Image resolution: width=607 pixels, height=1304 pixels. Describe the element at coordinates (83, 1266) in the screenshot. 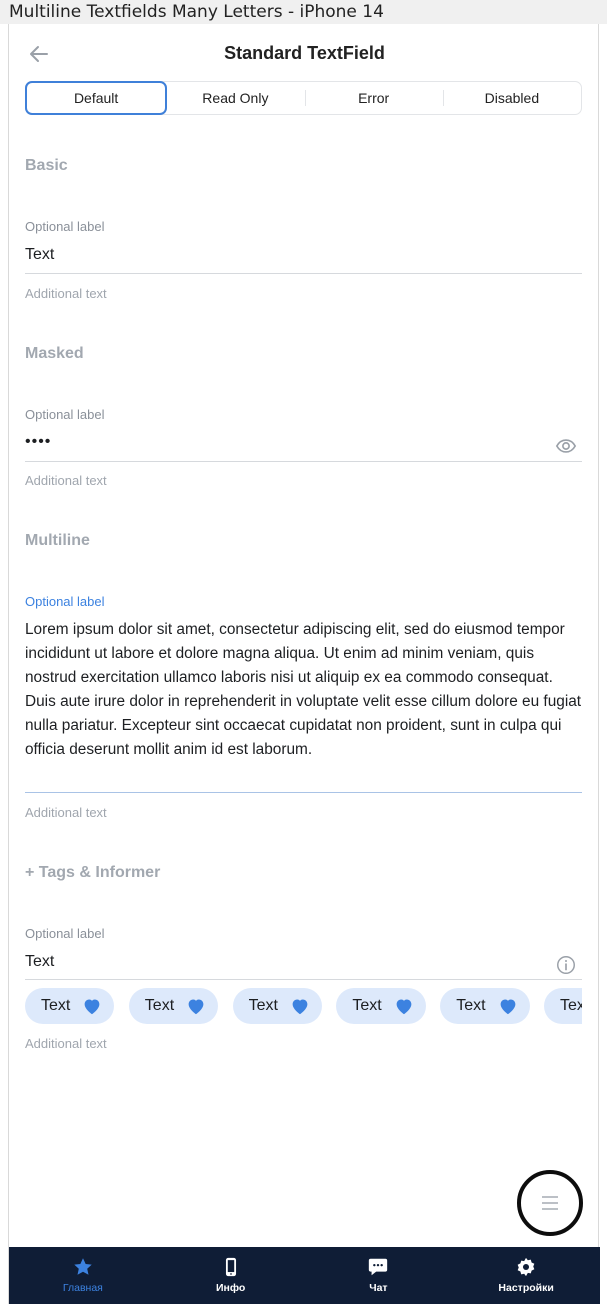

I see `star-icon` at that location.